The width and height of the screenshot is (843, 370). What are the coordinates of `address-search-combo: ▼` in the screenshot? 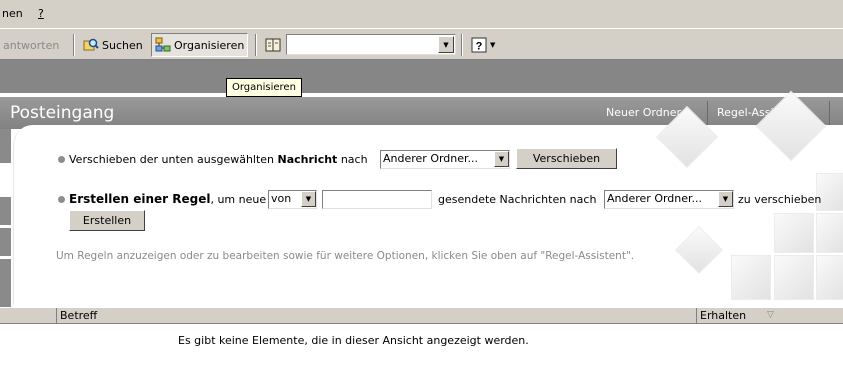 It's located at (371, 44).